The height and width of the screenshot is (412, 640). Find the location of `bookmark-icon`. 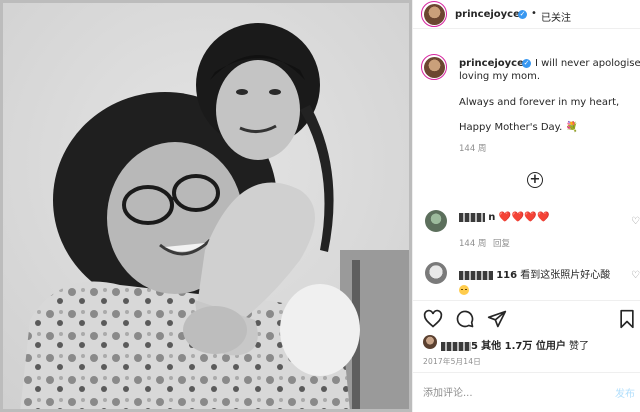

bookmark-icon is located at coordinates (627, 319).